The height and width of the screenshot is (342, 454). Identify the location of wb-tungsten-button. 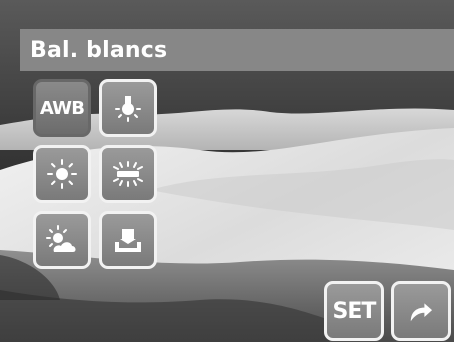
(128, 108).